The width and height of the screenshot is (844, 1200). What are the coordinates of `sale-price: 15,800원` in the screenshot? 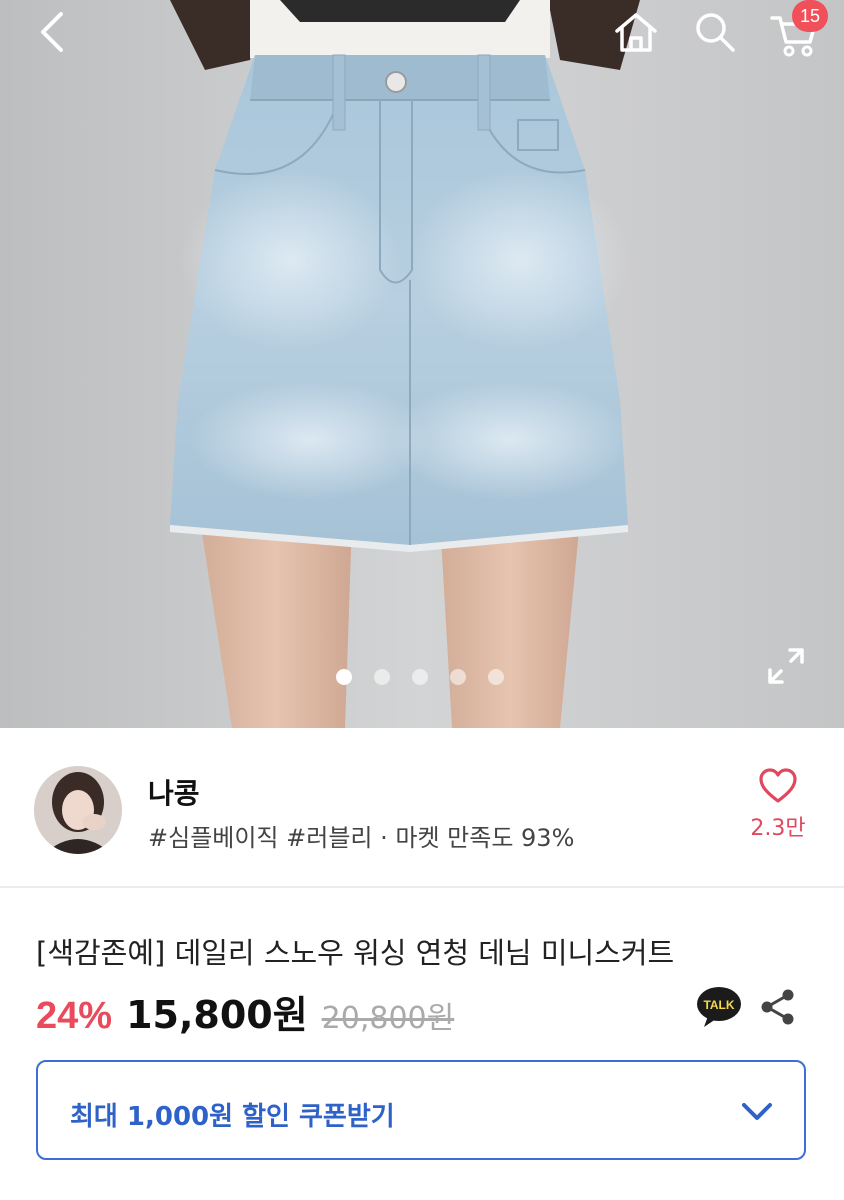 It's located at (217, 1015).